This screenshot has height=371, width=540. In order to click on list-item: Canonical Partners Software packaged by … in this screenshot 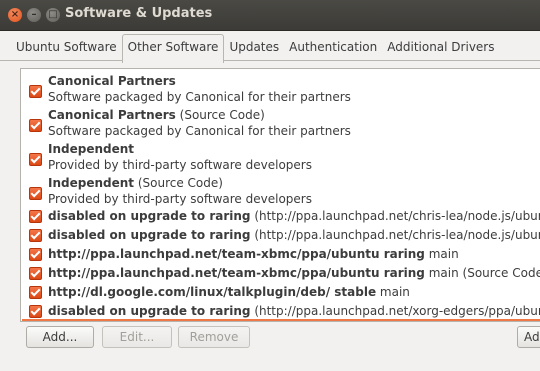, I will do `click(280, 90)`.